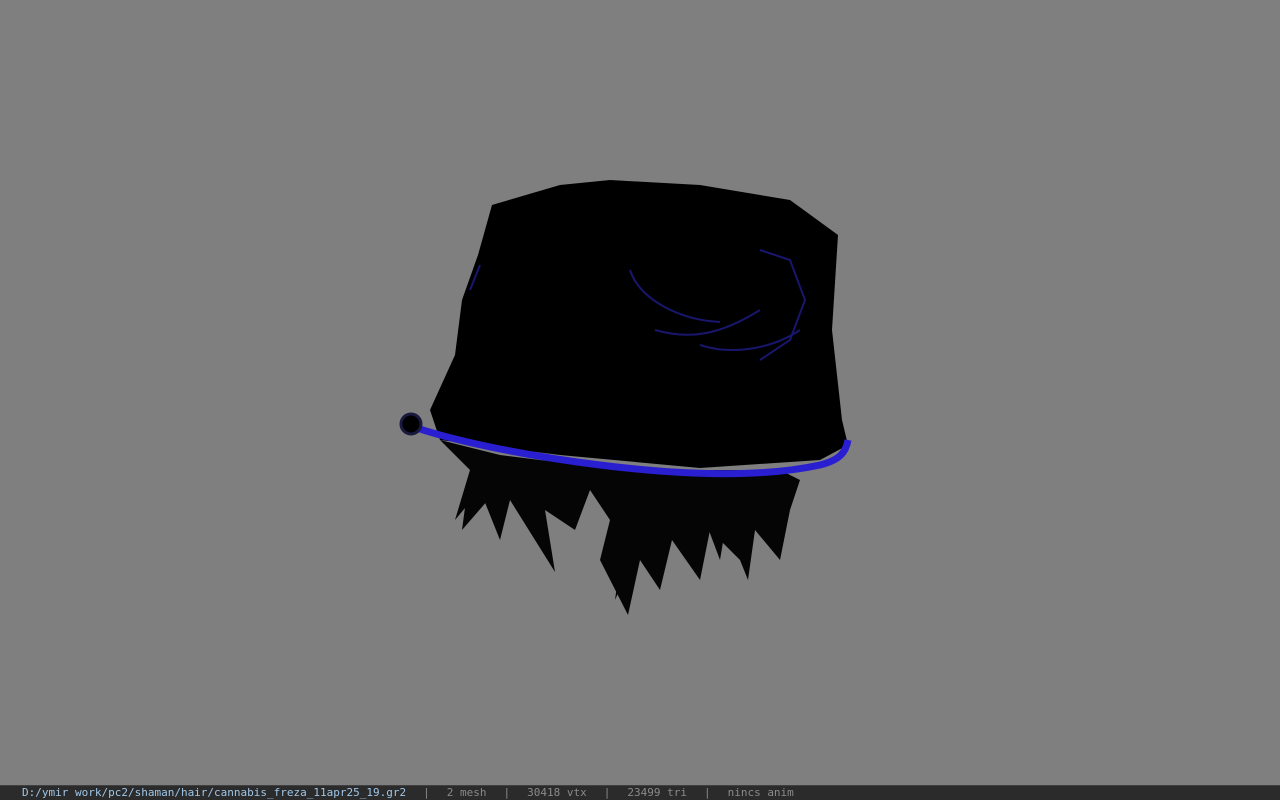 The image size is (1280, 800). Describe the element at coordinates (760, 792) in the screenshot. I see `animation-status-text: nincs anim` at that location.